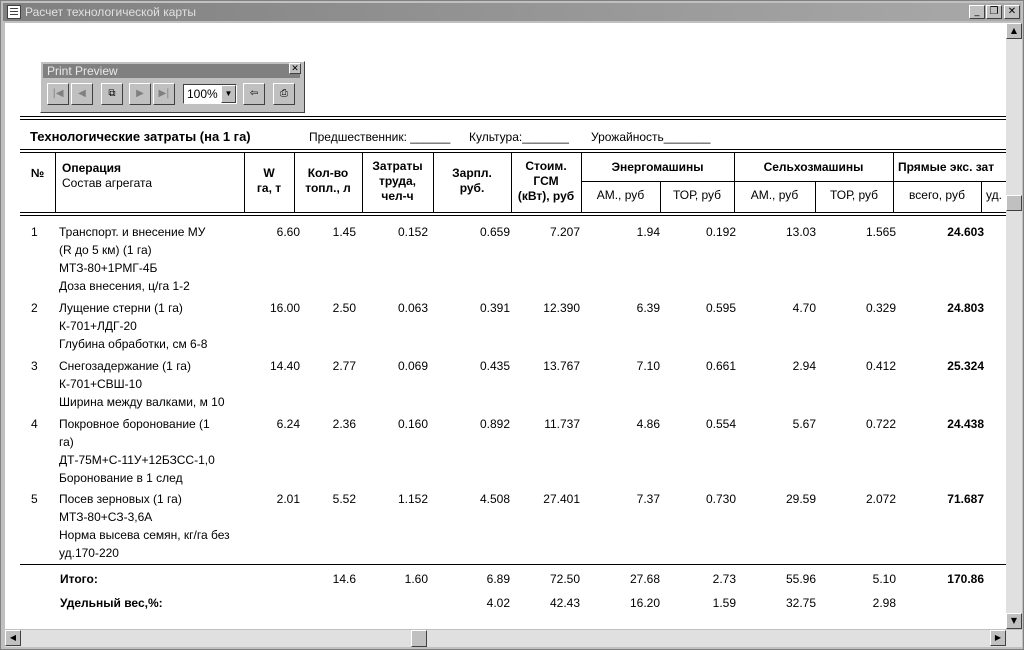  What do you see at coordinates (774, 195) in the screenshot?
I see `sub-header-agri-am: АМ., руб` at bounding box center [774, 195].